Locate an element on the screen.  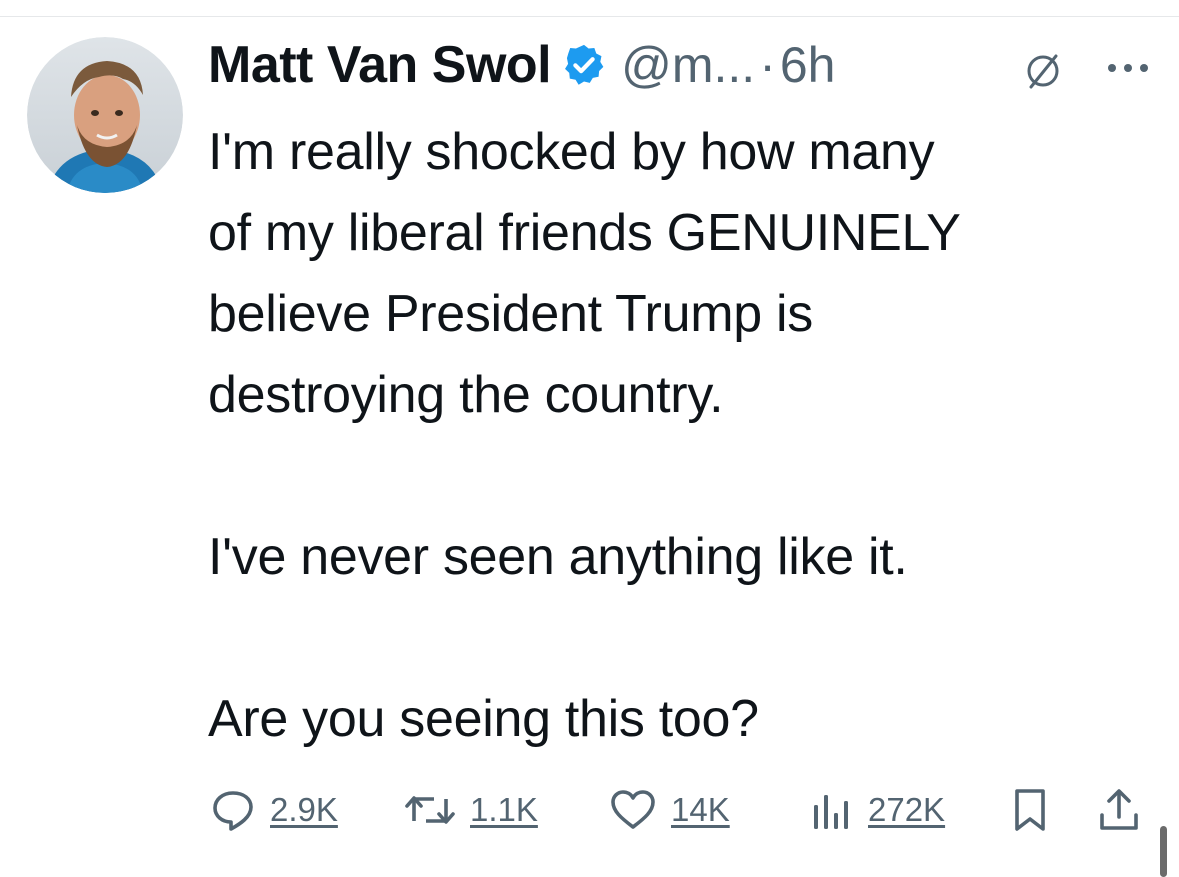
heart-icon is located at coordinates (633, 810).